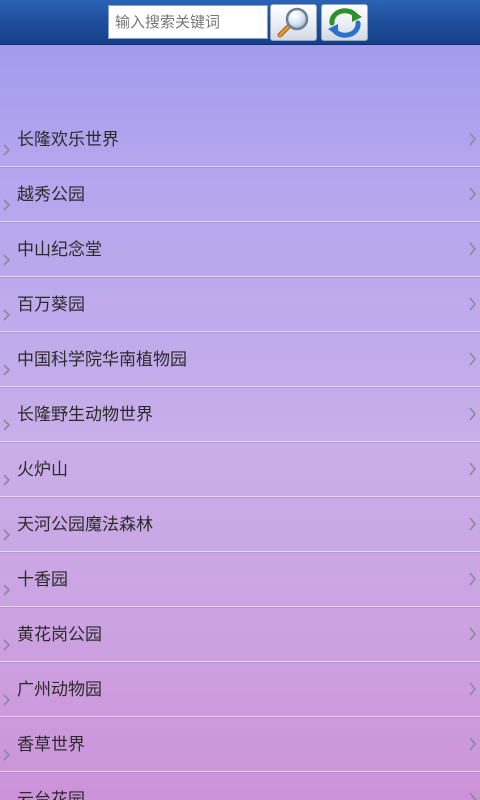 The width and height of the screenshot is (480, 800). I want to click on top-toolbar, so click(240, 22).